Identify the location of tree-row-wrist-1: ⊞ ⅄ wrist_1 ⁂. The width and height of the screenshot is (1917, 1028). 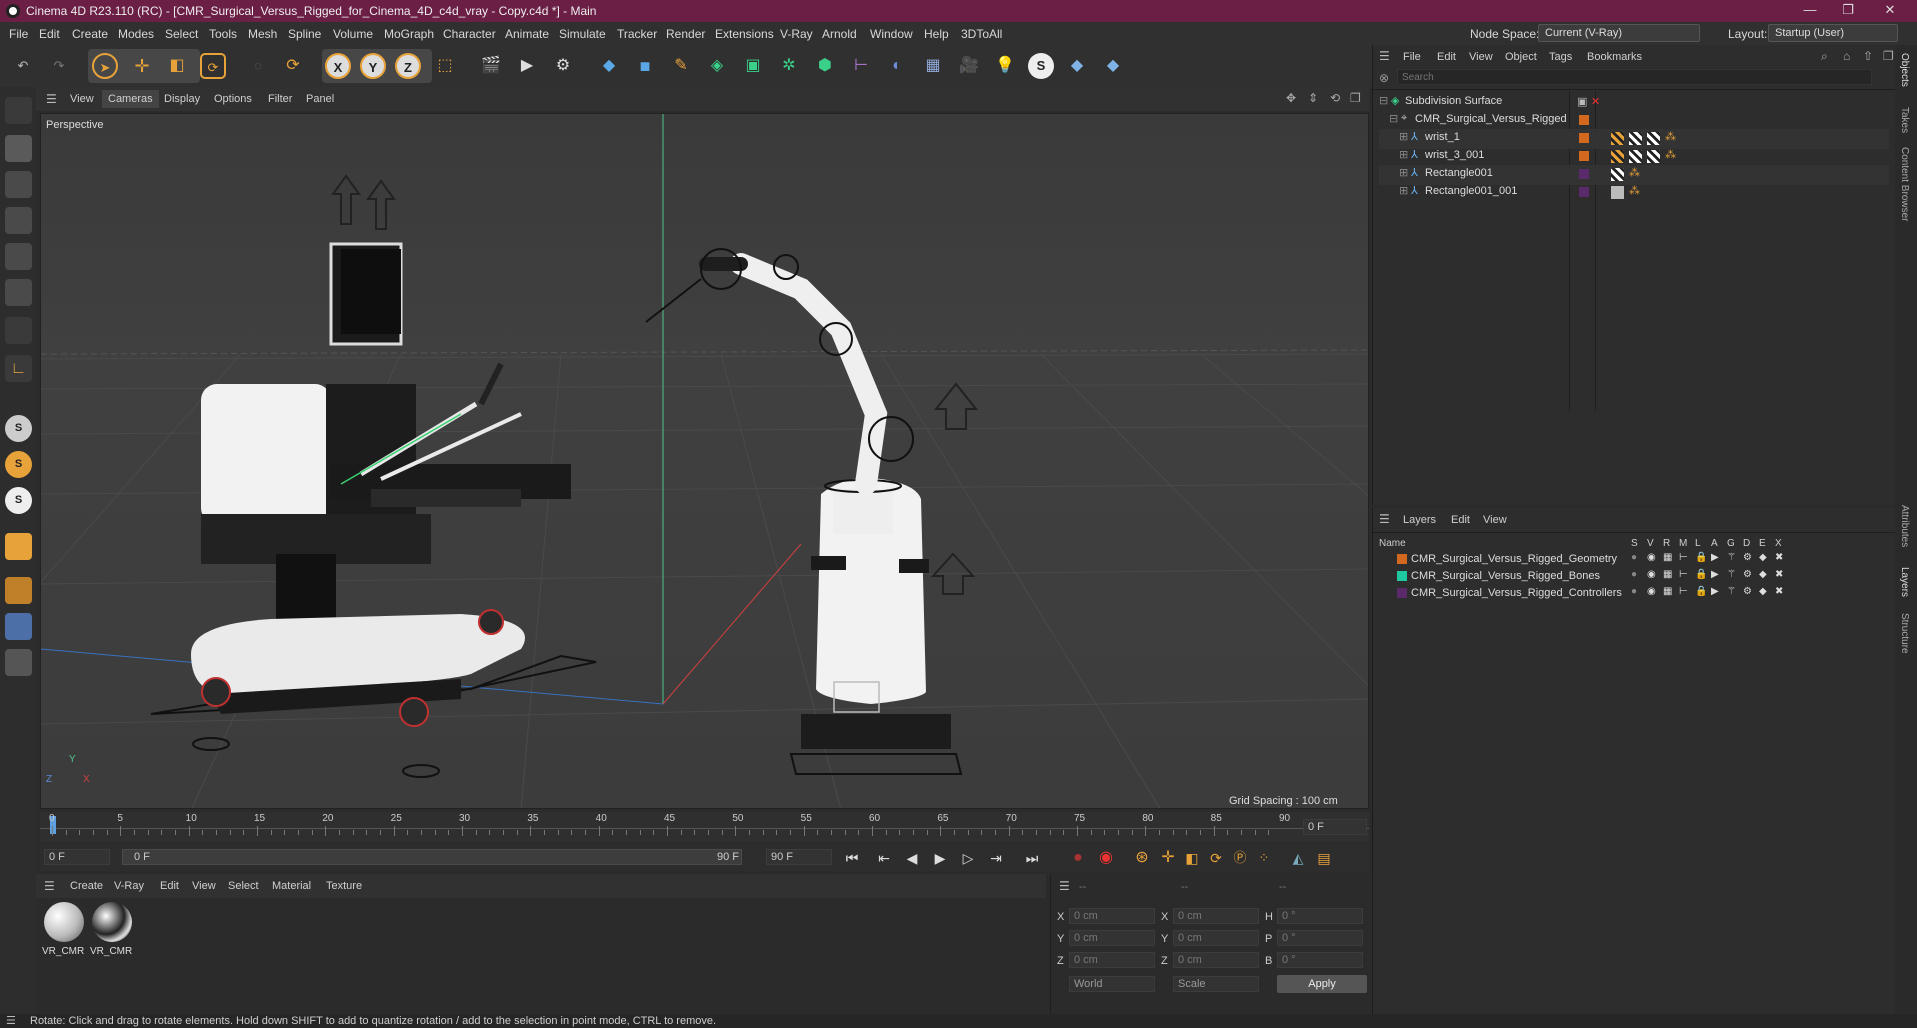
(1634, 139).